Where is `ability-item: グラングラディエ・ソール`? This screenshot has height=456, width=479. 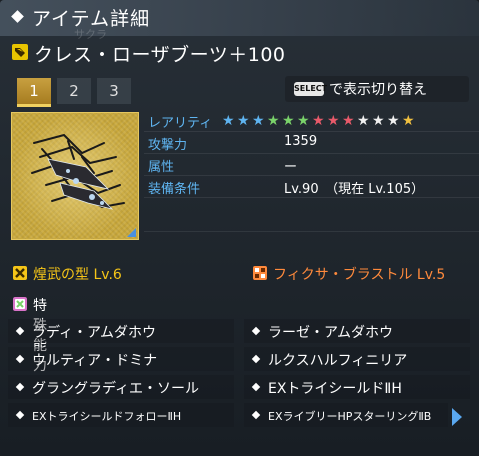
ability-item: グラングラディエ・ソール is located at coordinates (121, 387).